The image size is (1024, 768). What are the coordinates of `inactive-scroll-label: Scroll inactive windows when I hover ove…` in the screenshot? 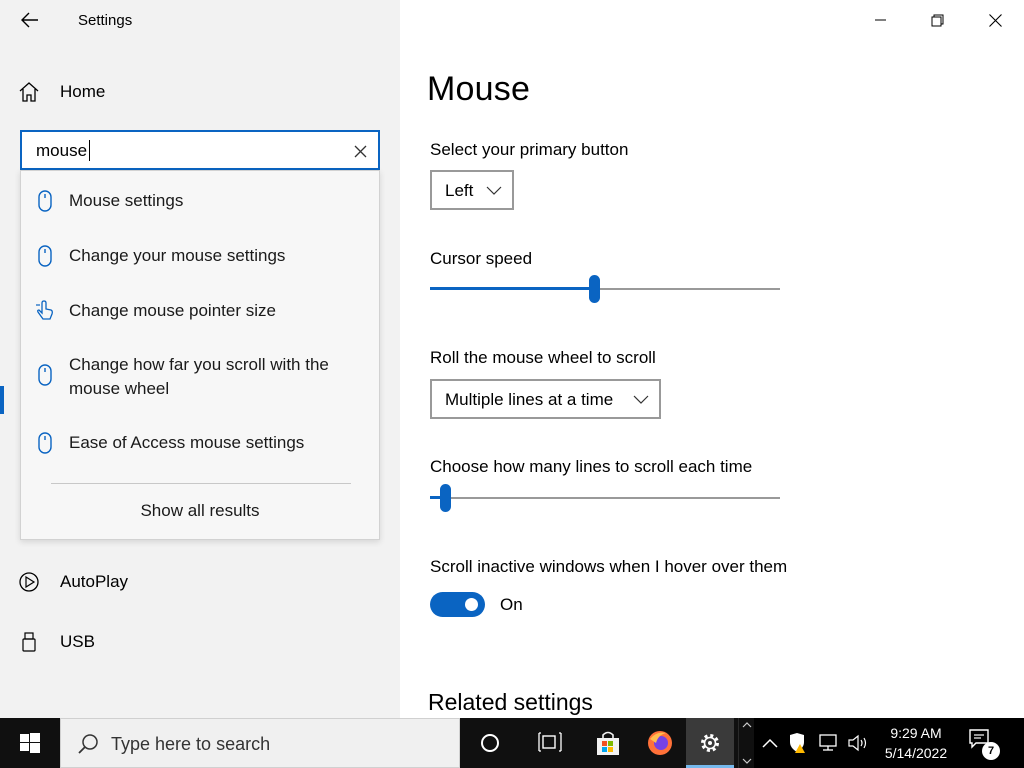 It's located at (609, 566).